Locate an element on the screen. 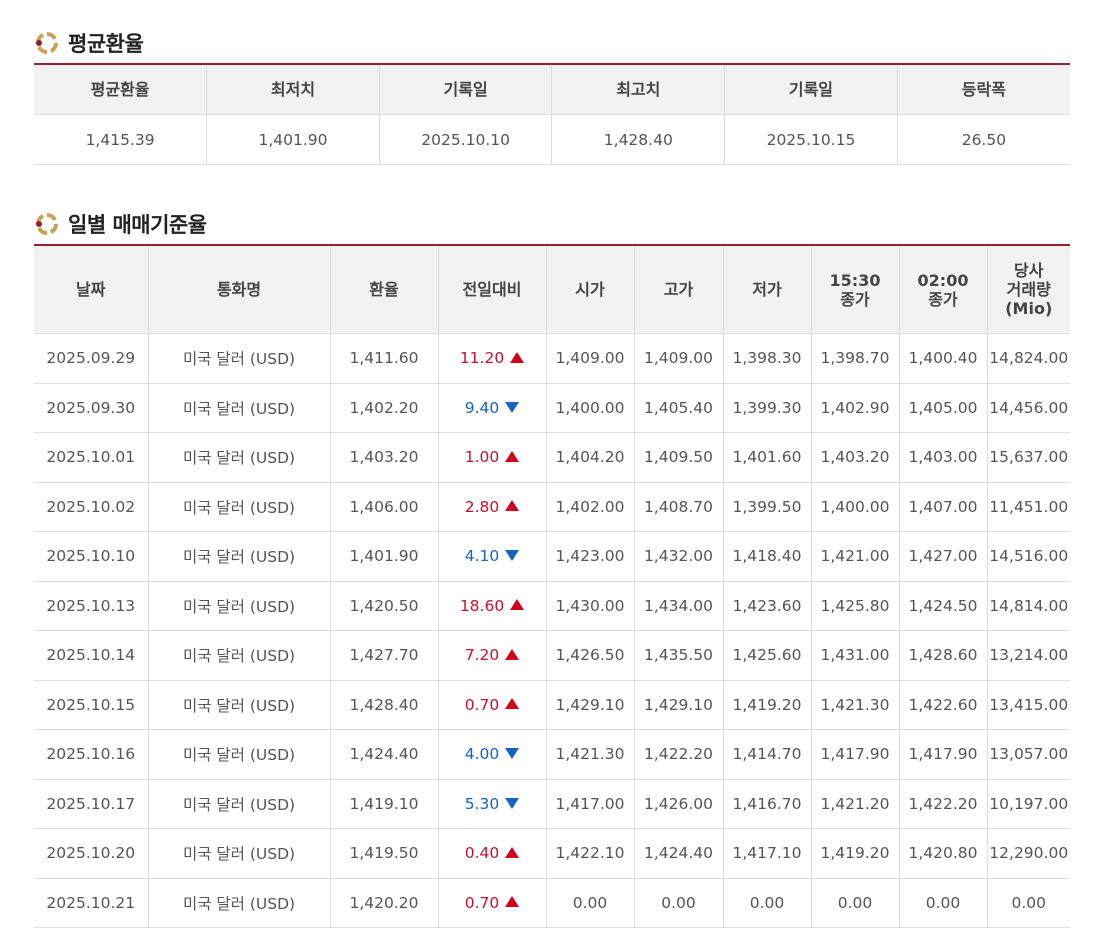 This screenshot has width=1093, height=928. high-cell: 1,409.50 is located at coordinates (679, 457).